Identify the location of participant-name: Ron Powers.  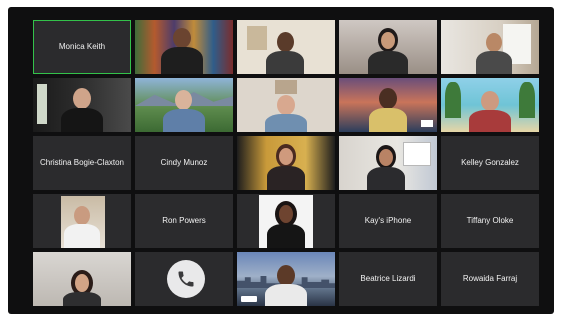
(184, 220).